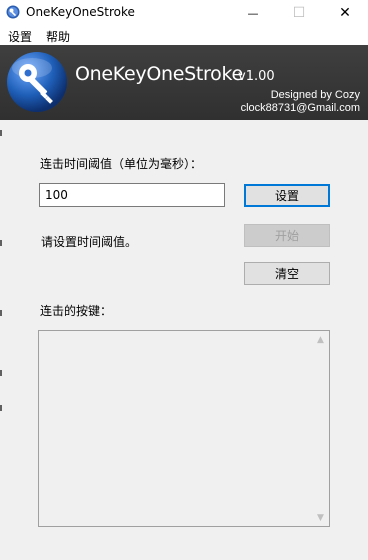  I want to click on scroll-down-icon: ▼, so click(320, 517).